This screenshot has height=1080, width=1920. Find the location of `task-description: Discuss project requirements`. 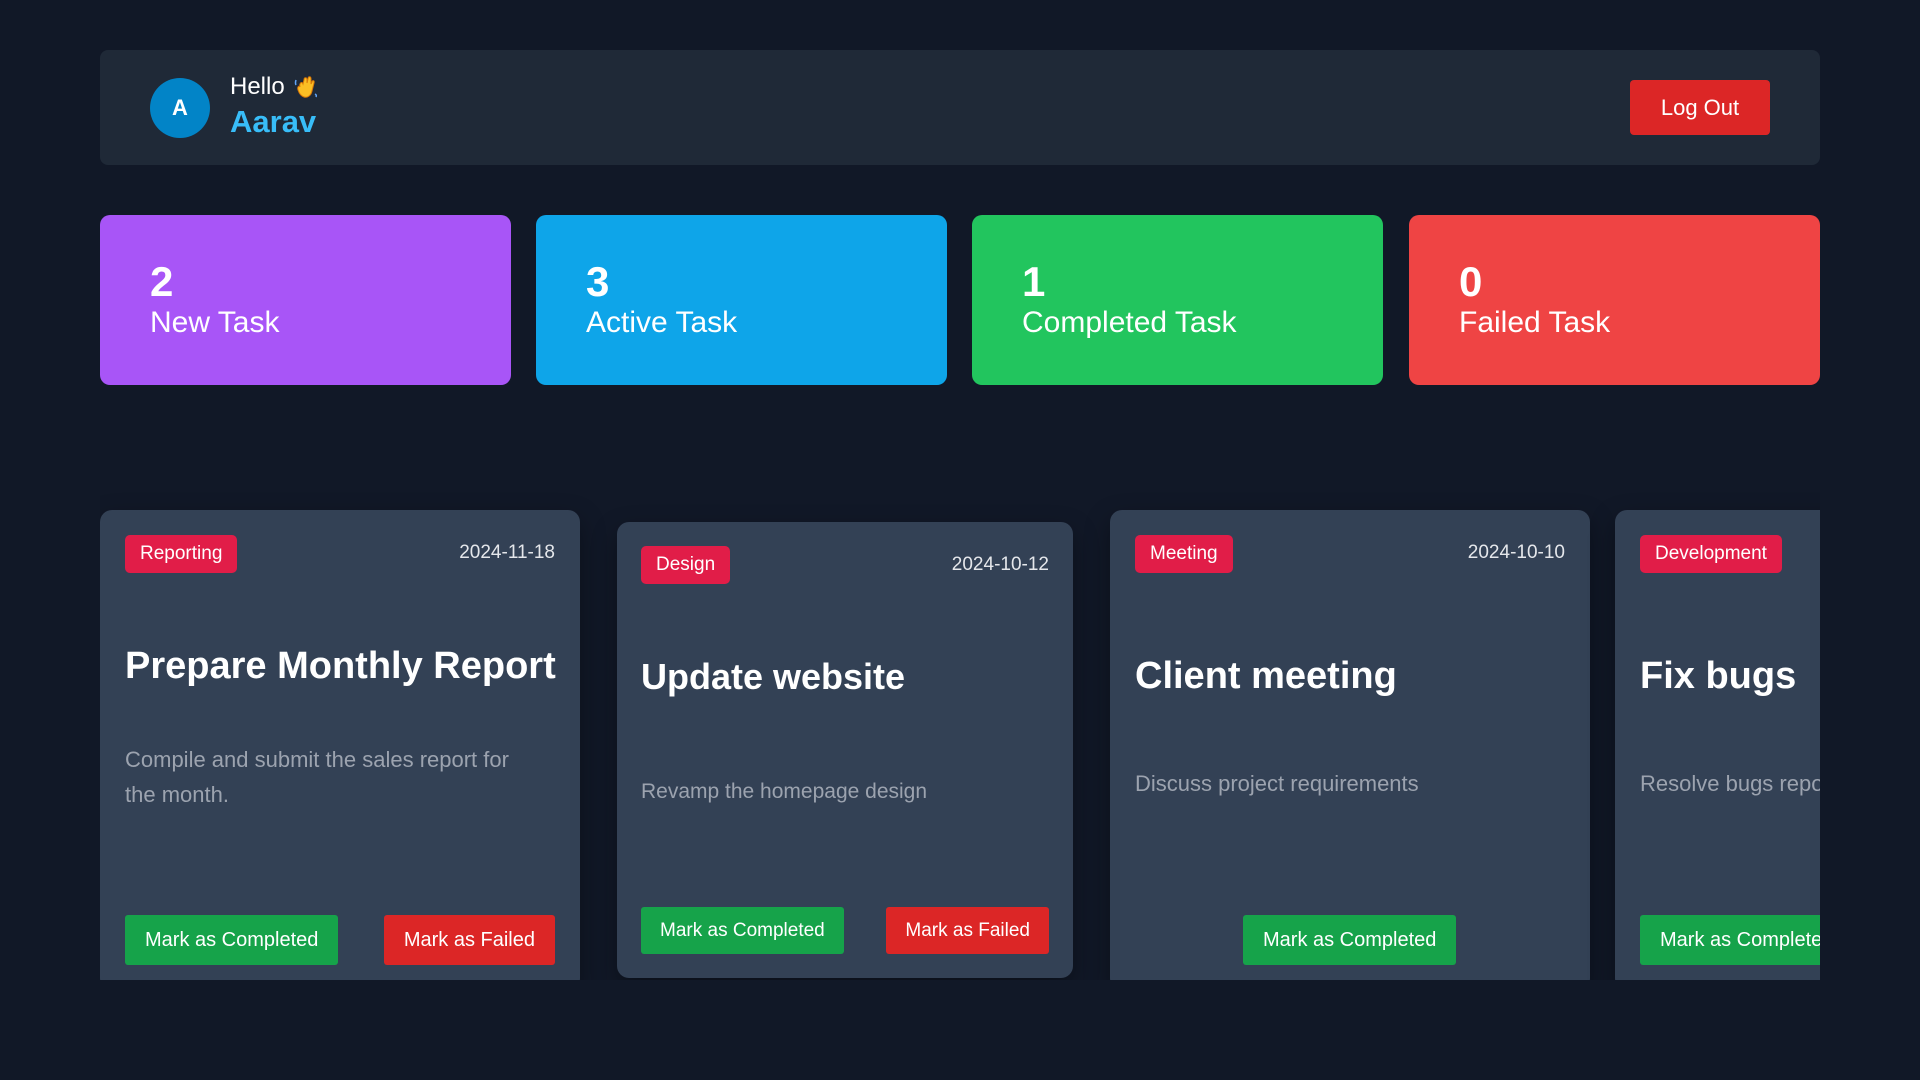

task-description: Discuss project requirements is located at coordinates (1277, 783).